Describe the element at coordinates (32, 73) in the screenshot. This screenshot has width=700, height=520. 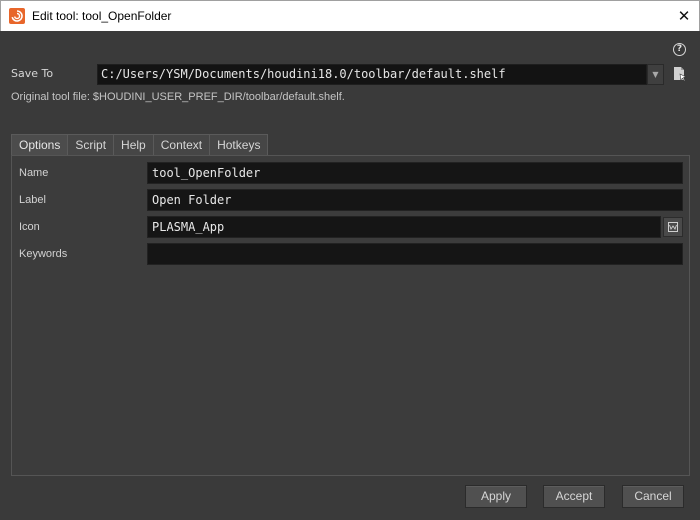
I see `save-to-label: Save To` at that location.